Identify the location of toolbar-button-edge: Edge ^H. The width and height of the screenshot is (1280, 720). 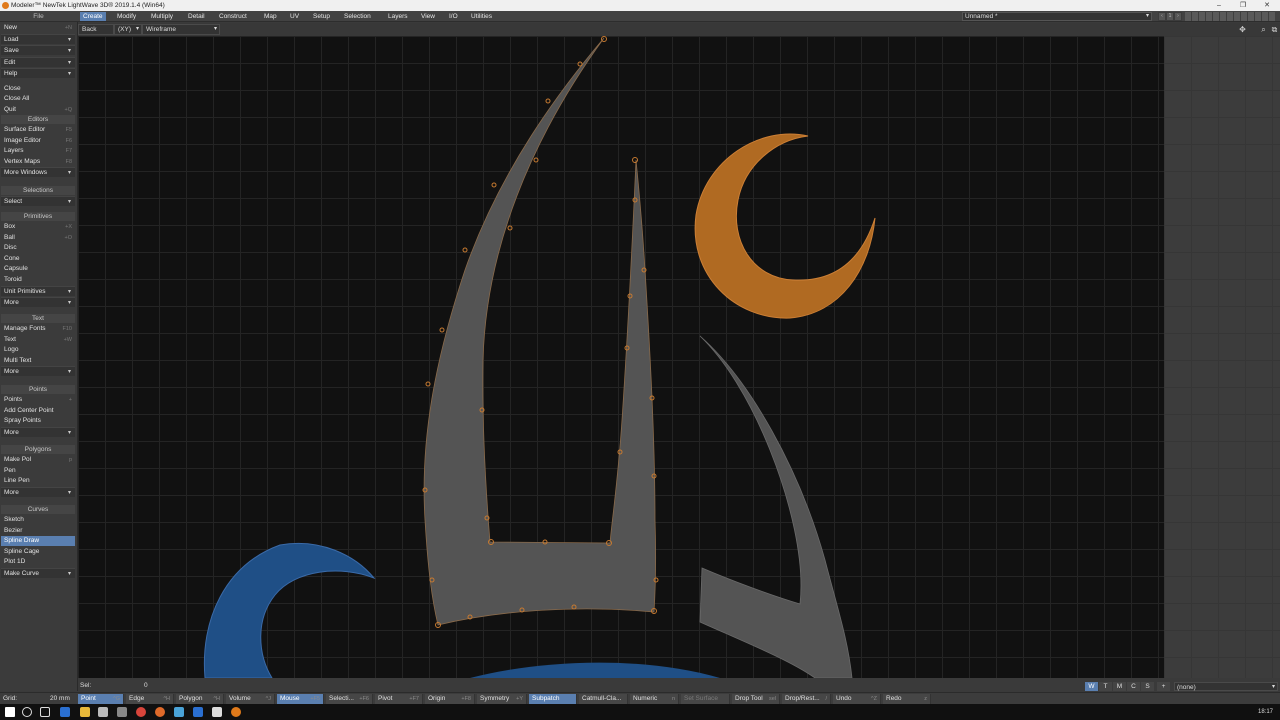
(150, 699).